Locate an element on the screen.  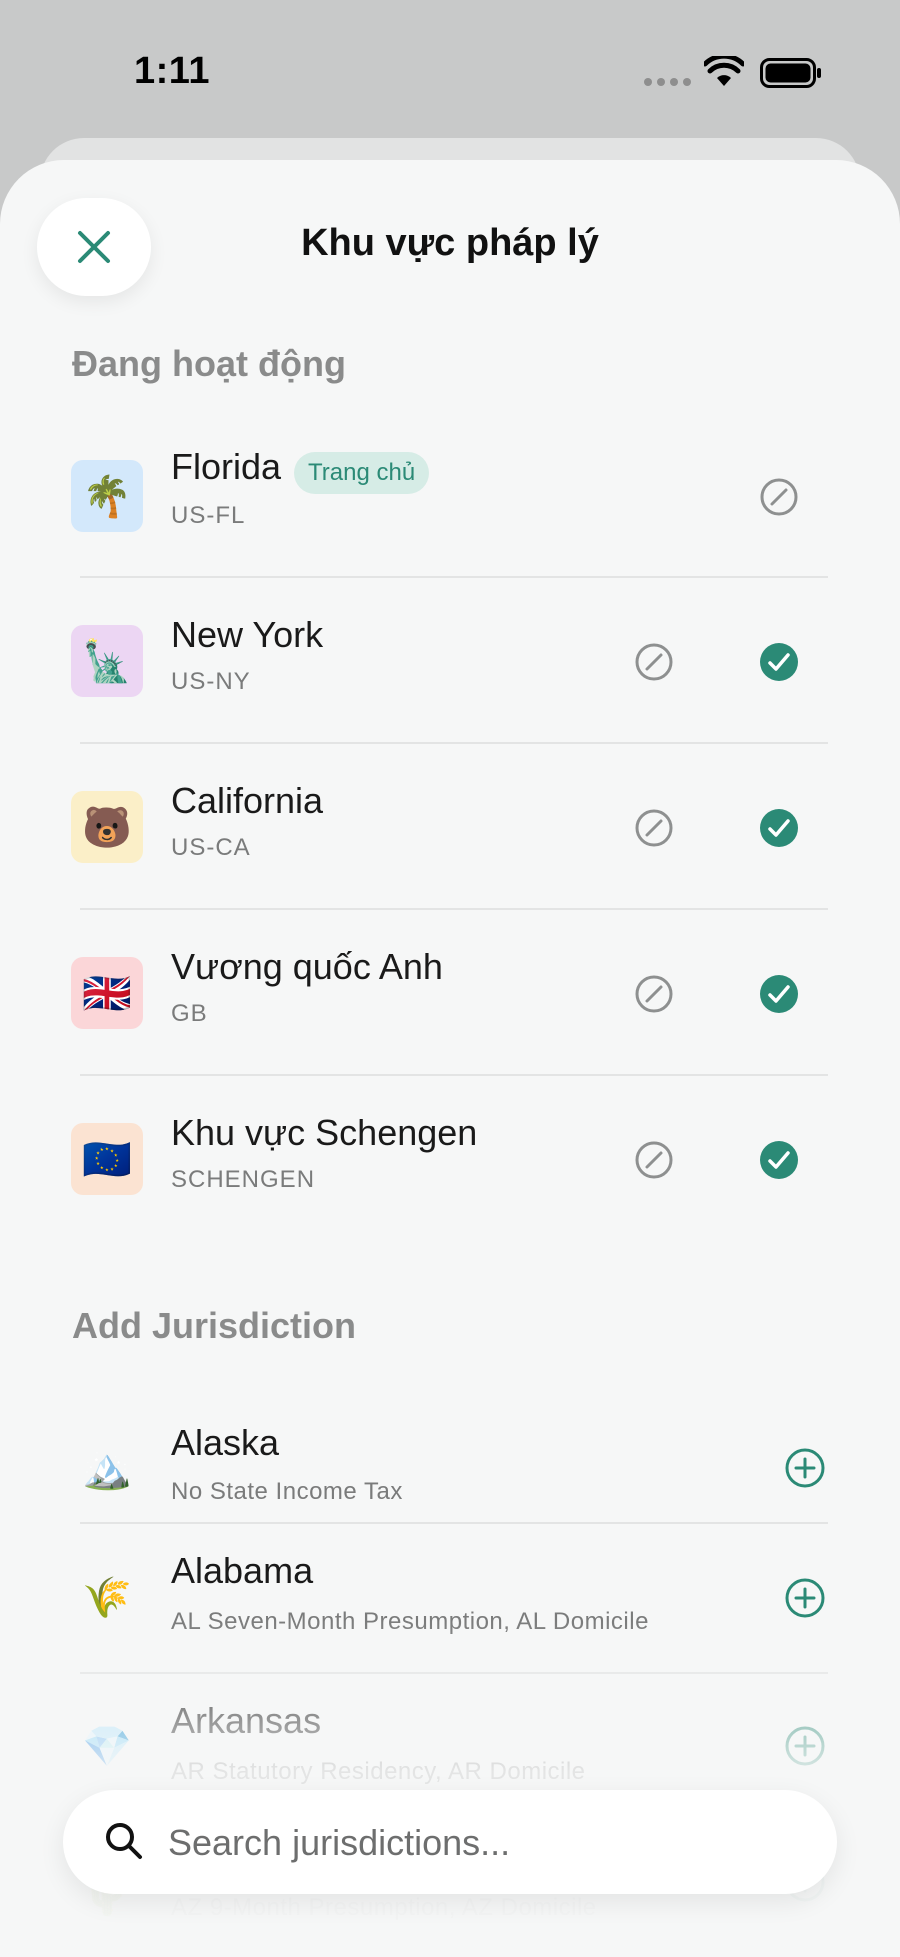
arkansas-icon: 💎 is located at coordinates (107, 1746).